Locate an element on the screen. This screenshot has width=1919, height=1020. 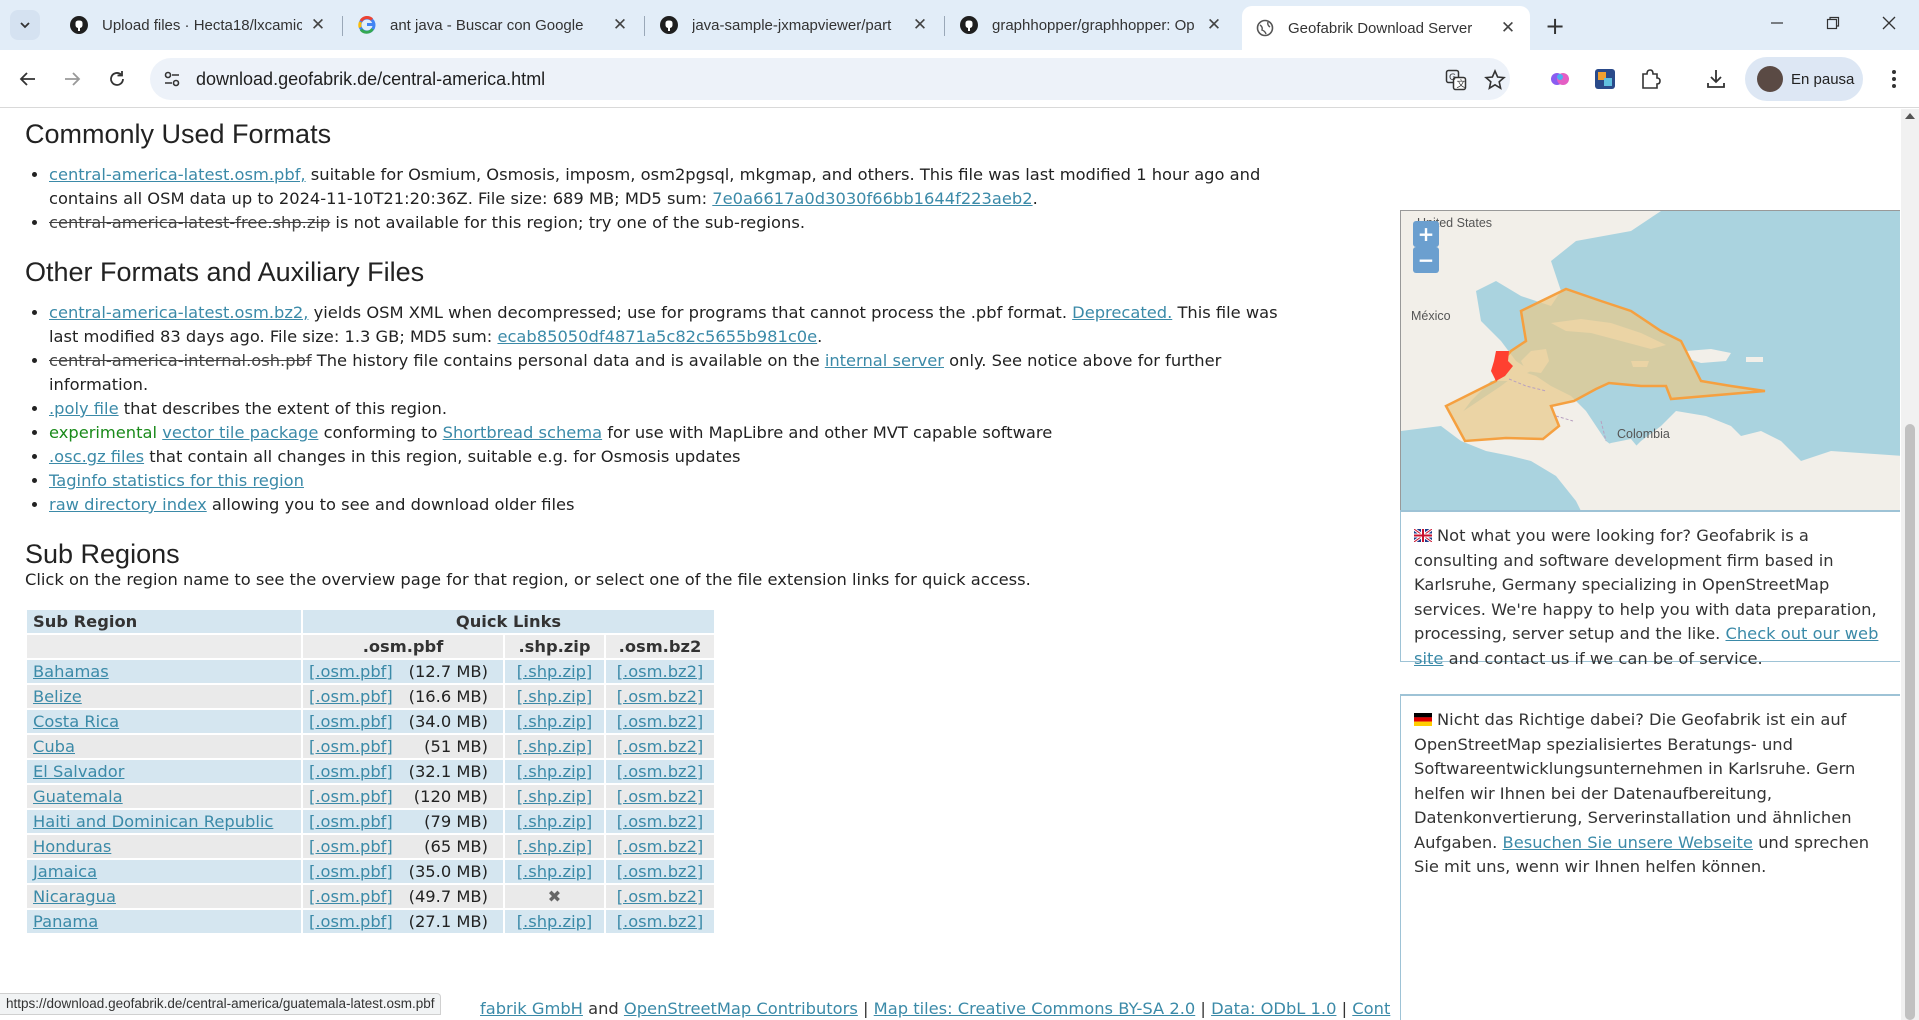
table-row: Nicaragua [.osm.pbf] (49.7 MB) ✖ [.osm.bz2] is located at coordinates (370, 896).